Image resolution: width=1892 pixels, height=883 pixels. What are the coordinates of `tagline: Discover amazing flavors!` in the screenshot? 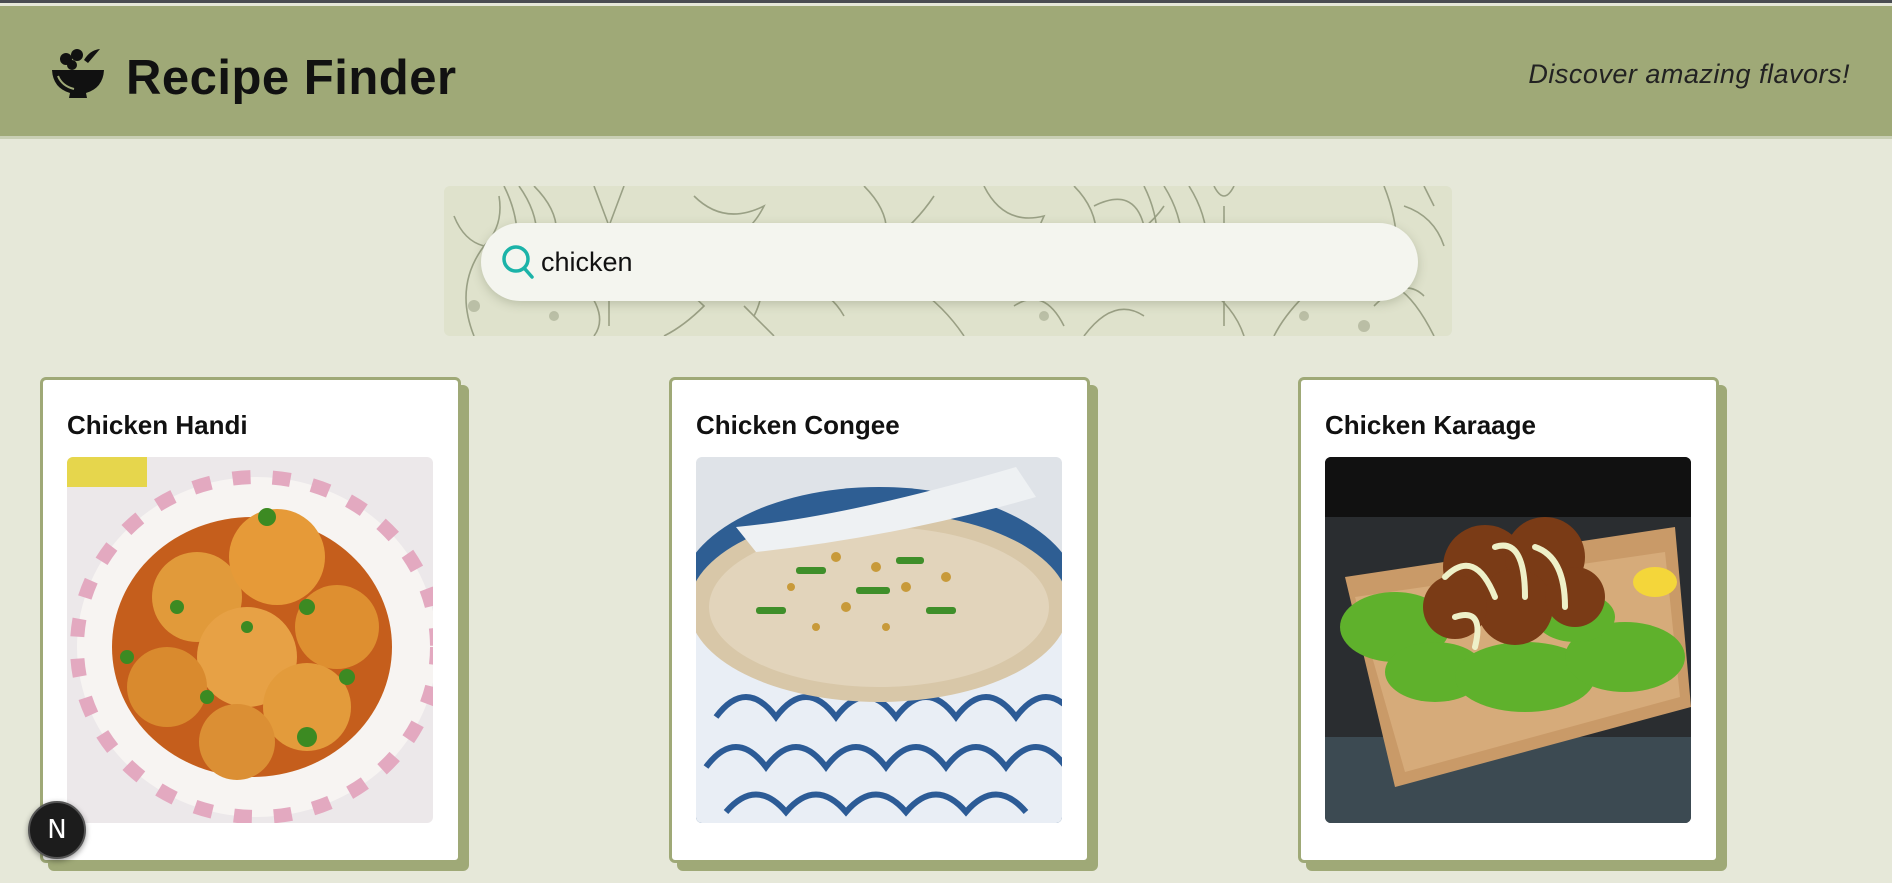 It's located at (1689, 74).